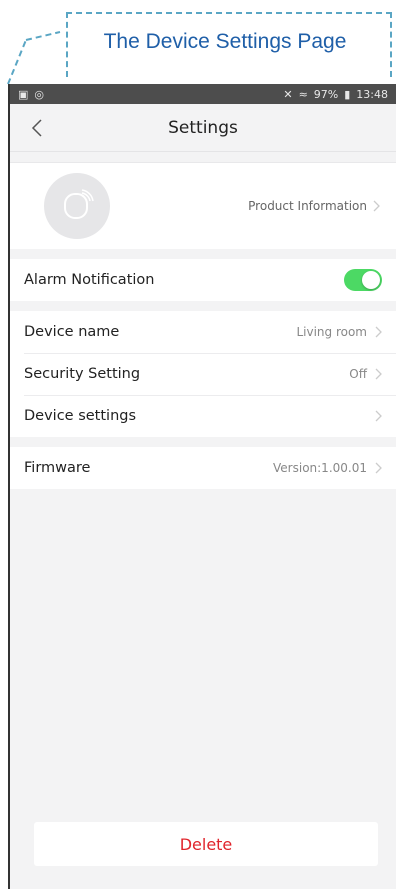 This screenshot has width=396, height=889. I want to click on device-name-label: Device name, so click(72, 332).